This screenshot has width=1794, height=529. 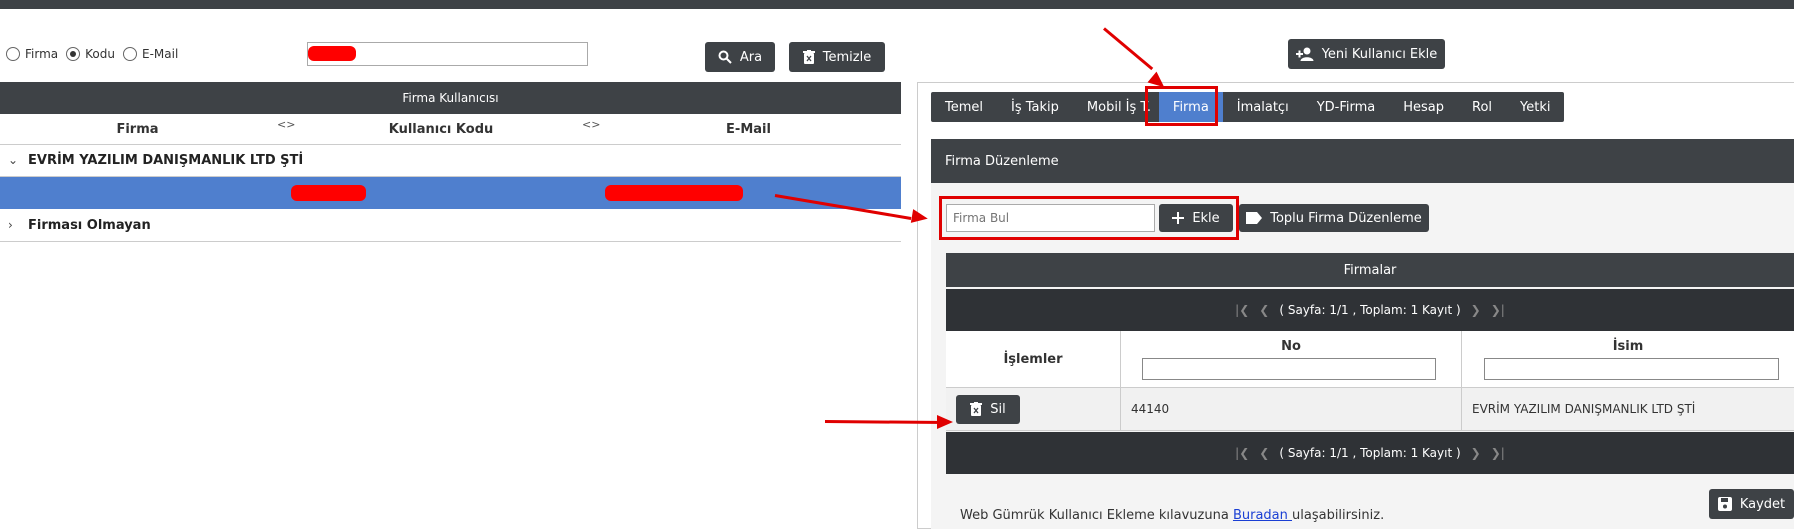 What do you see at coordinates (1631, 369) in the screenshot?
I see `isim-filter-input` at bounding box center [1631, 369].